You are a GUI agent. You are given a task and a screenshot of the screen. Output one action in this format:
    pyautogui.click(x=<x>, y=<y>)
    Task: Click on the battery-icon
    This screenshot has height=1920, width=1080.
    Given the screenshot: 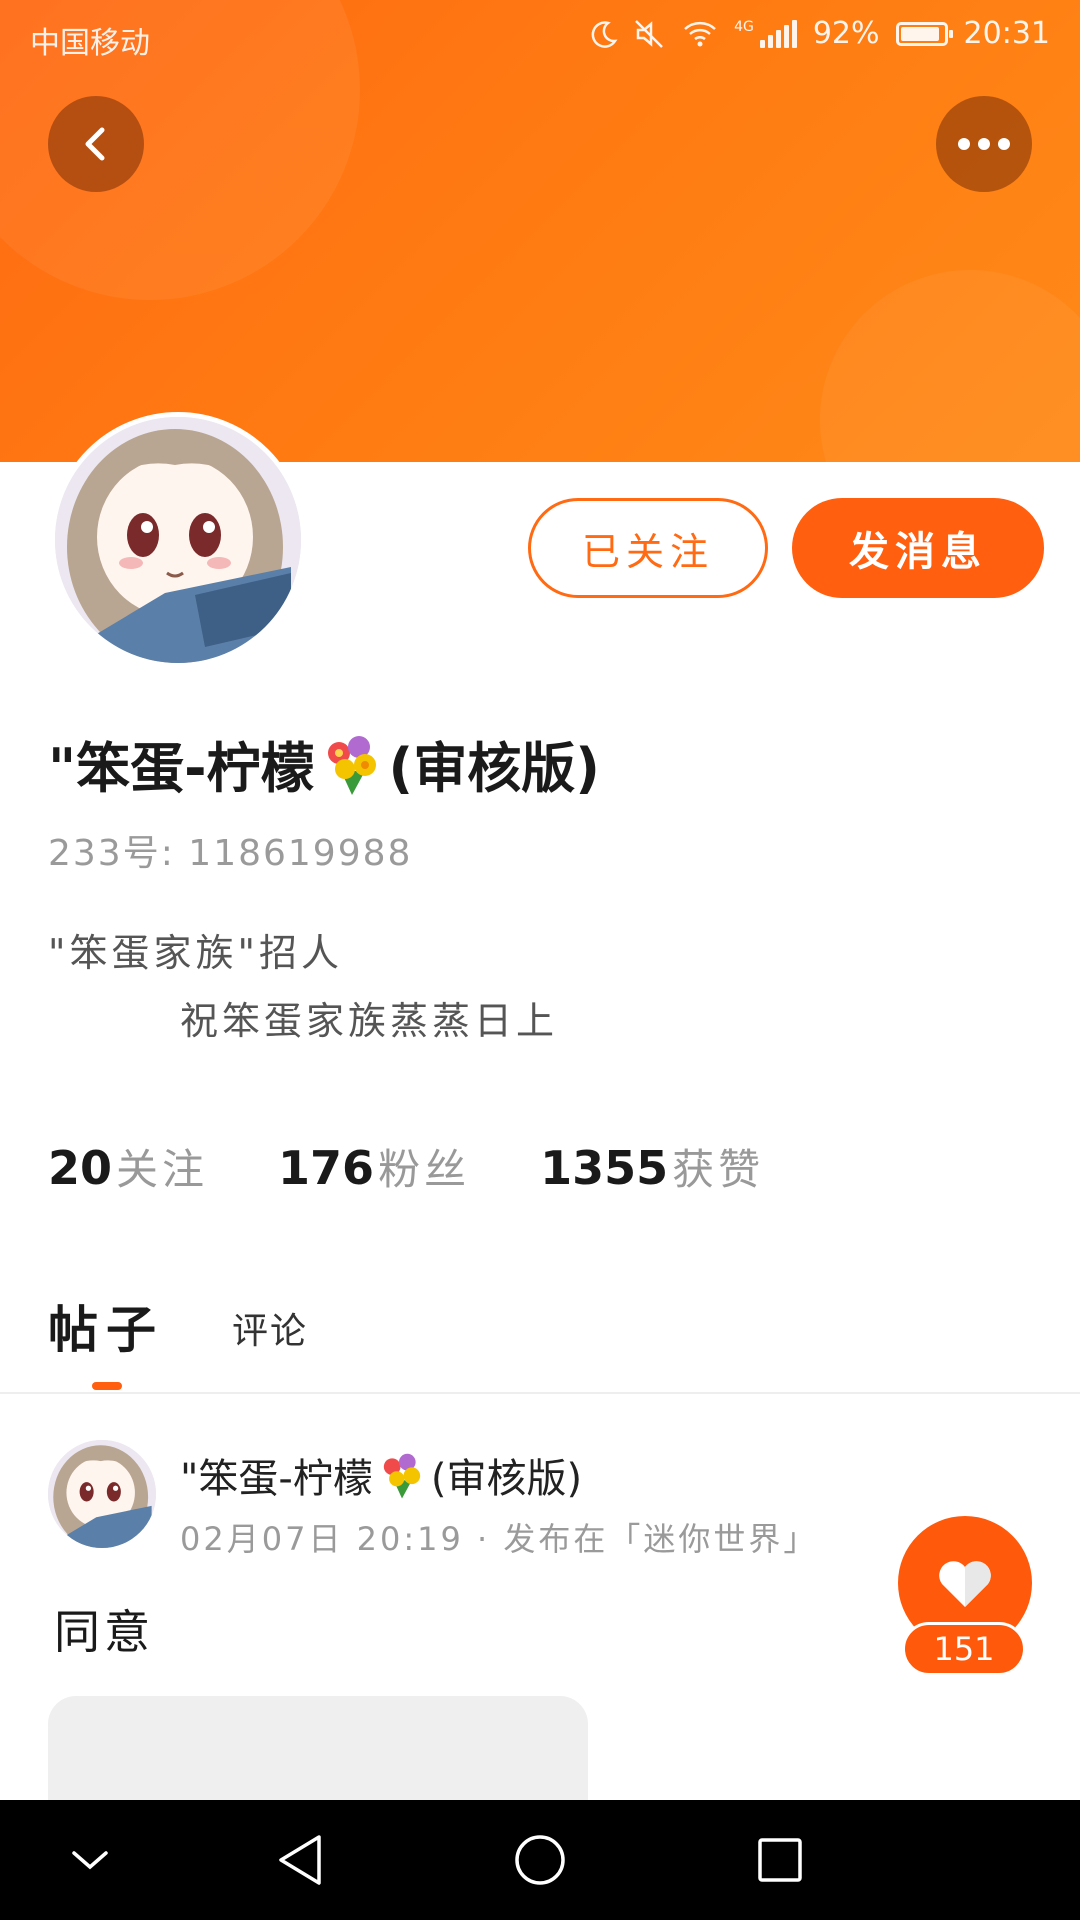 What is the action you would take?
    pyautogui.click(x=924, y=33)
    